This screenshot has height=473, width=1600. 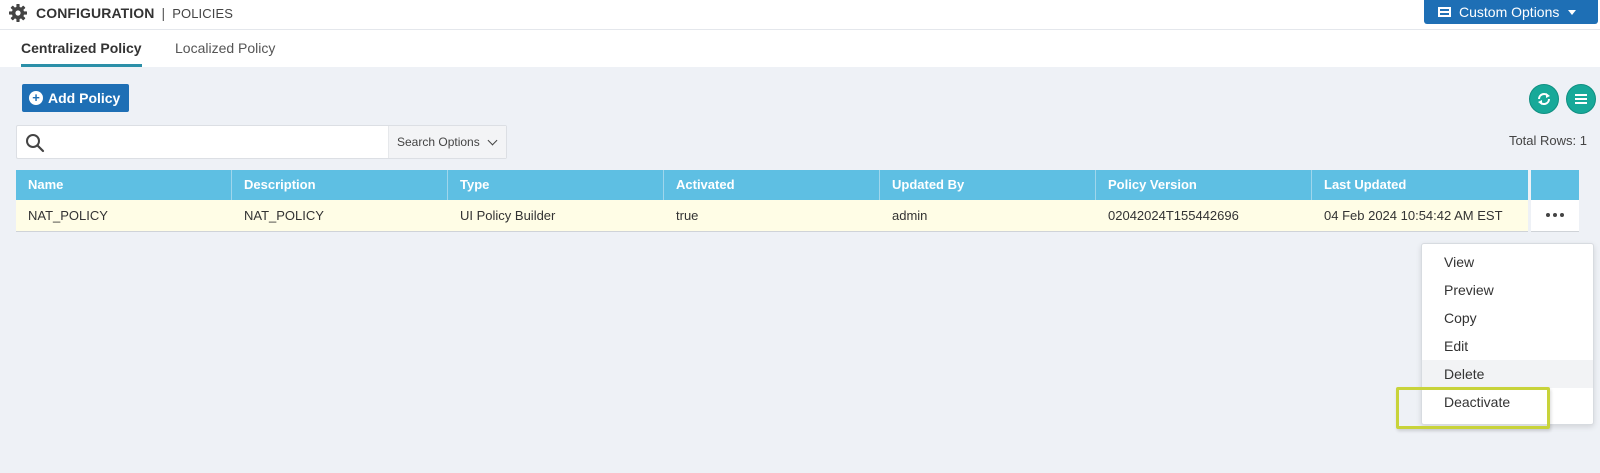 What do you see at coordinates (1547, 140) in the screenshot?
I see `total-rows-count: Total Rows: 1` at bounding box center [1547, 140].